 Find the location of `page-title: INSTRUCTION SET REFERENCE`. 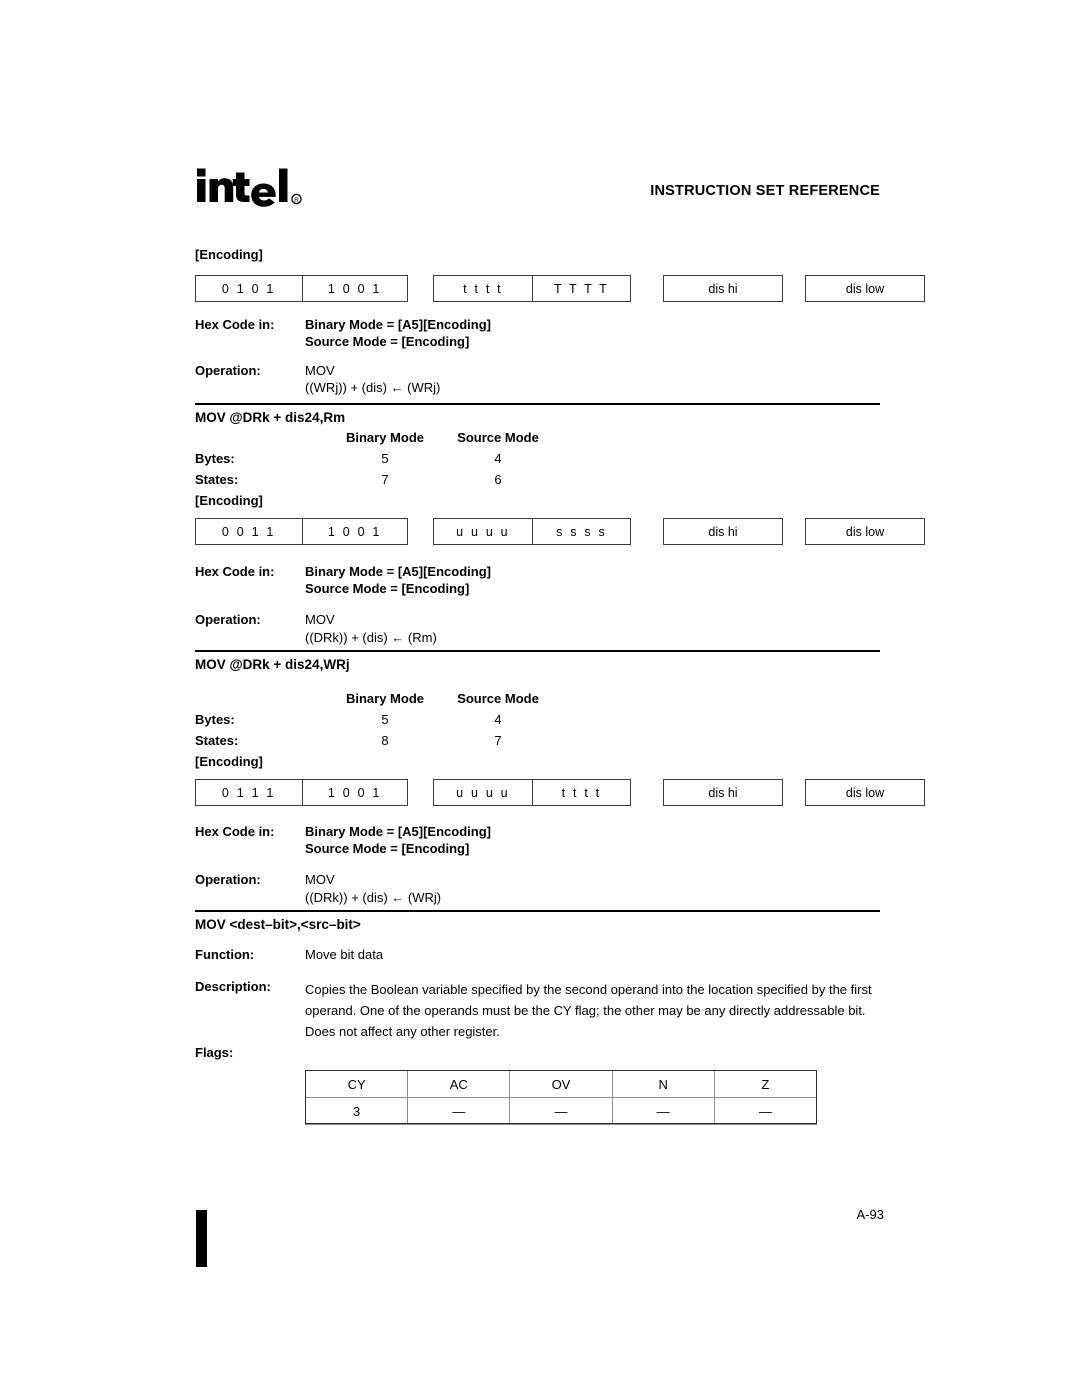

page-title: INSTRUCTION SET REFERENCE is located at coordinates (765, 191).